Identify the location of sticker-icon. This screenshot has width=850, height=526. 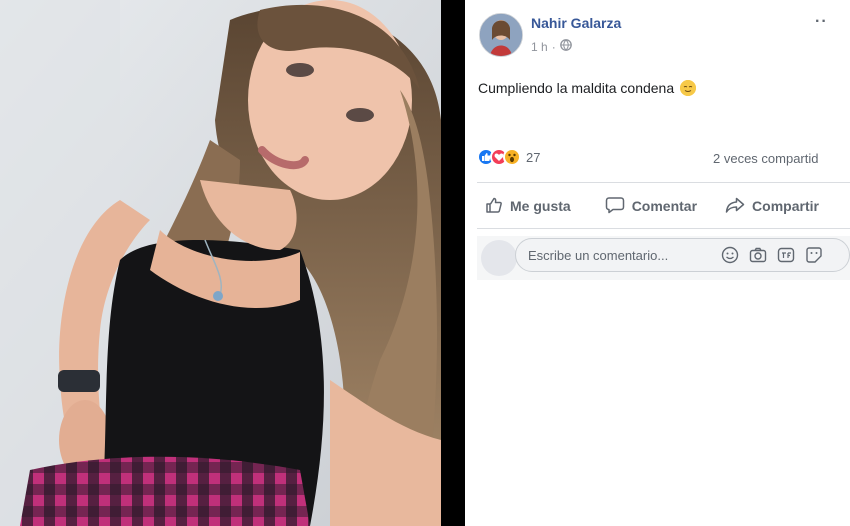
(814, 255).